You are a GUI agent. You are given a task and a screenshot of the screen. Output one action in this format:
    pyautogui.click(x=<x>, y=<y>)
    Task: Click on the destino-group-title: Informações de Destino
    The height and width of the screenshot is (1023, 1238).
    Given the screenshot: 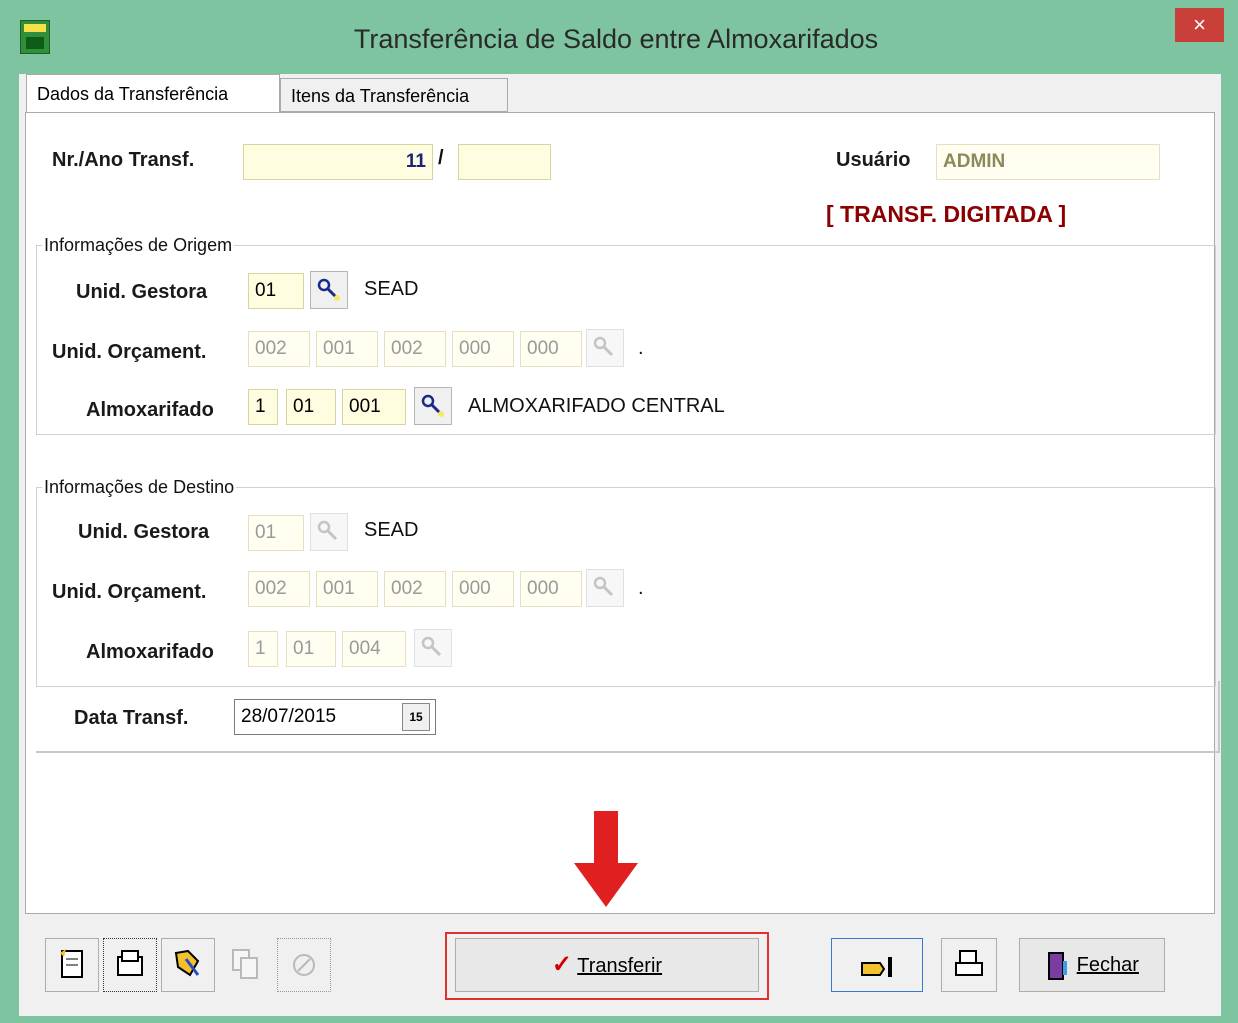 What is the action you would take?
    pyautogui.click(x=139, y=487)
    